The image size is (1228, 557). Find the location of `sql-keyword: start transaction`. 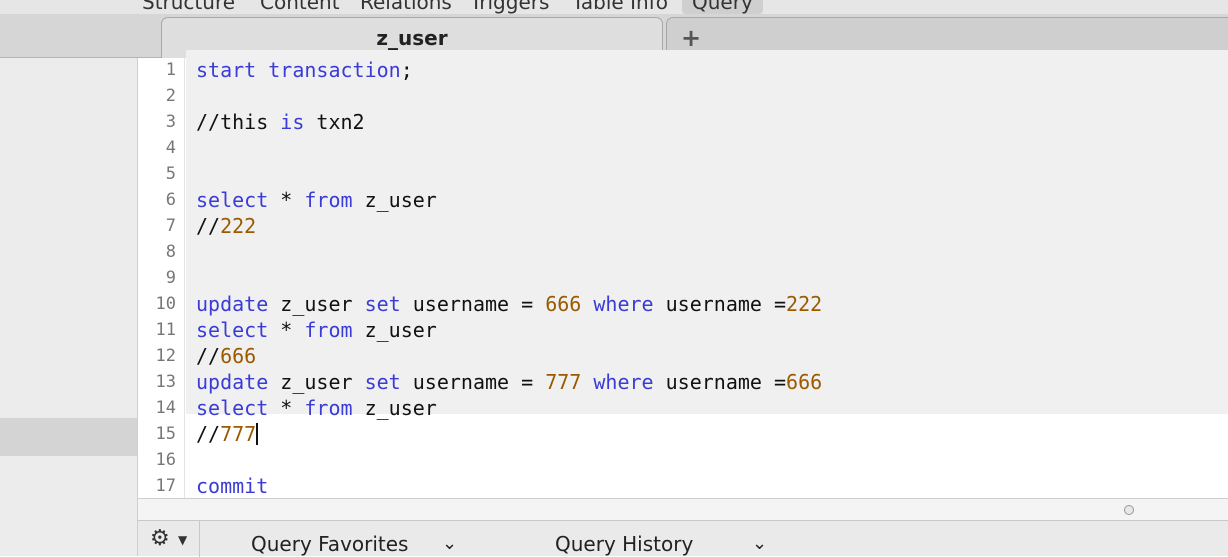

sql-keyword: start transaction is located at coordinates (298, 70).